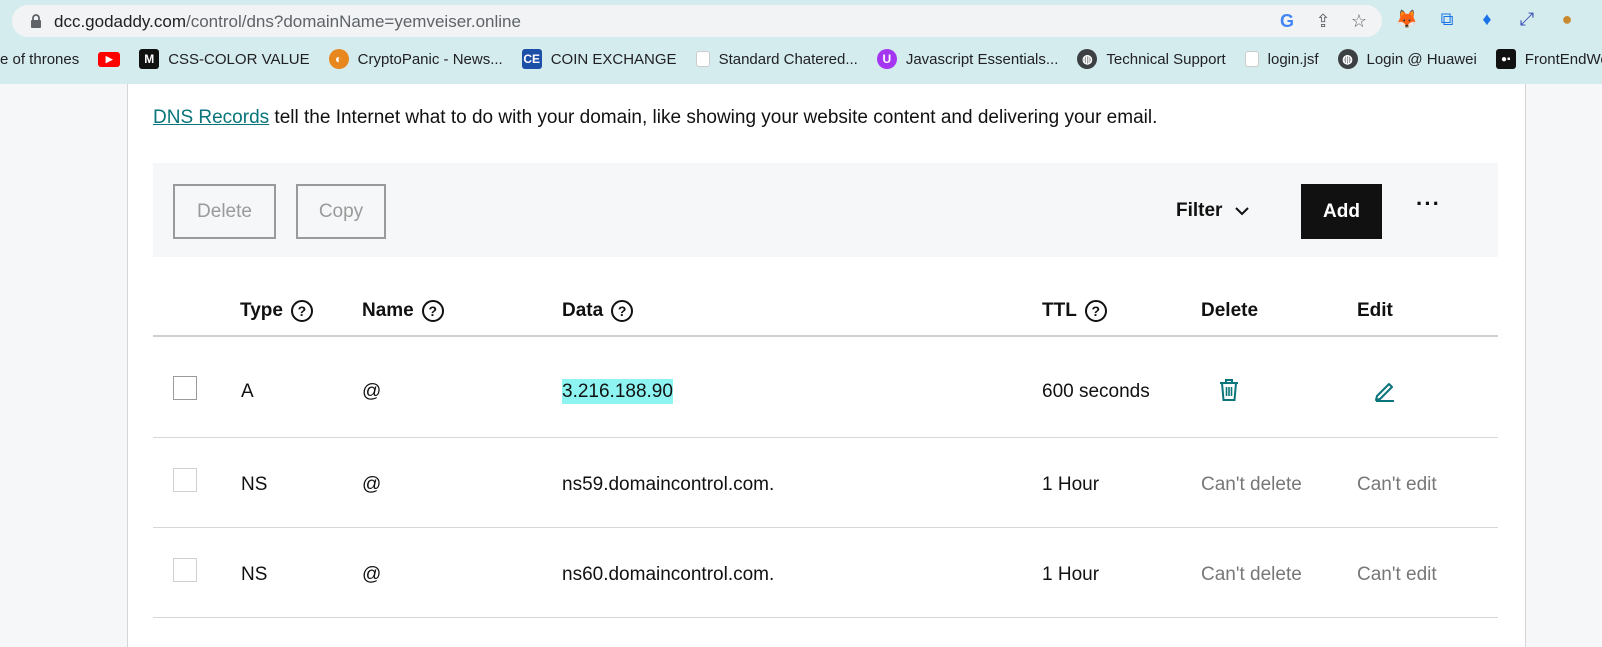 Image resolution: width=1602 pixels, height=647 pixels. I want to click on header-ttl-label: TTL, so click(1059, 310).